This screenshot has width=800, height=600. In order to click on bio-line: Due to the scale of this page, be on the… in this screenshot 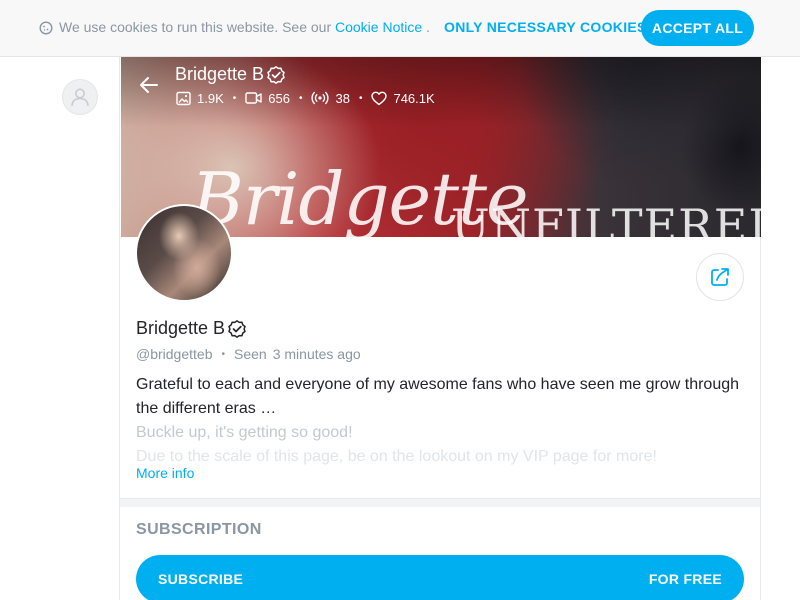, I will do `click(396, 456)`.